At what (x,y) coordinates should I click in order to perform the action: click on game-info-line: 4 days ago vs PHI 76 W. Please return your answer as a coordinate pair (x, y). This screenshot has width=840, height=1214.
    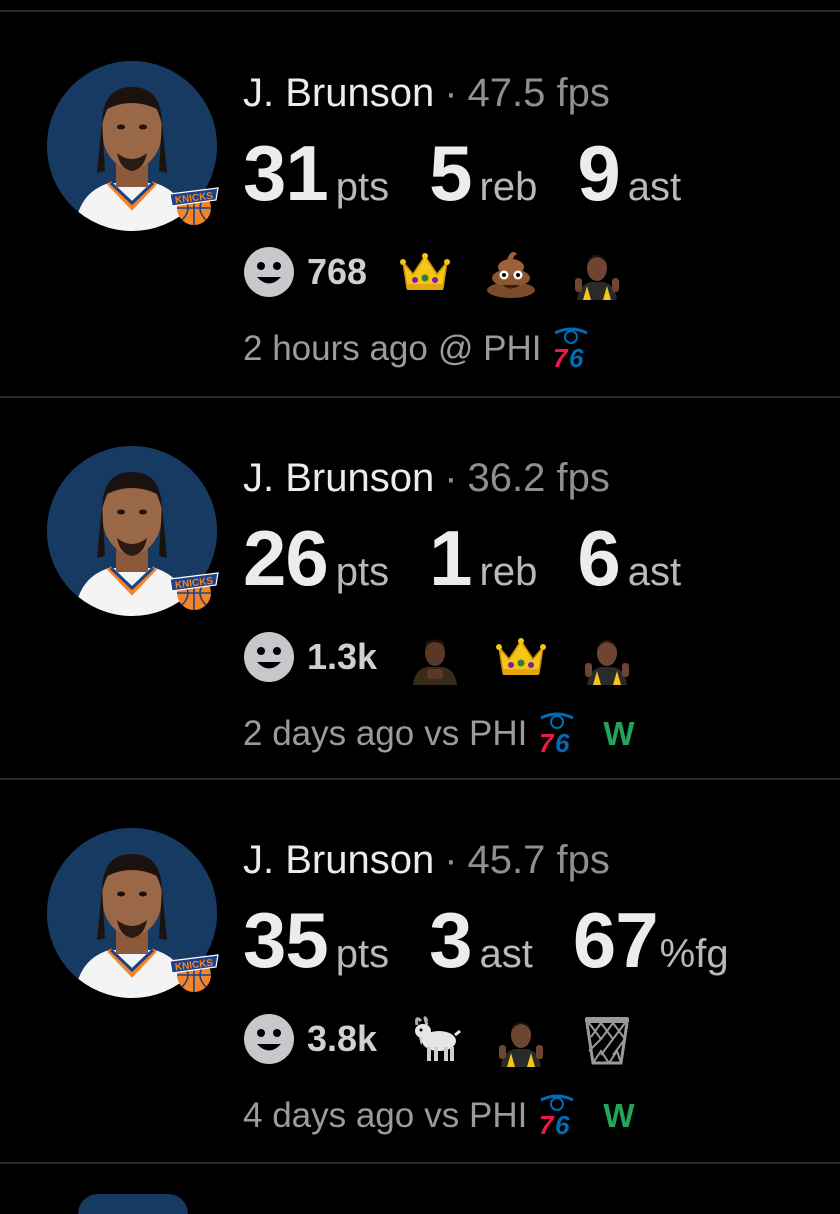
    Looking at the image, I should click on (438, 1116).